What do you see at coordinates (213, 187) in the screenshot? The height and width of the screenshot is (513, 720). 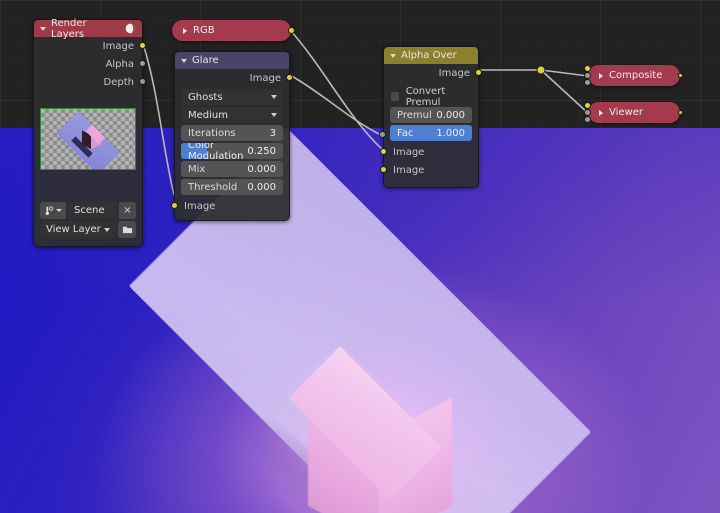 I see `field-label: Threshold` at bounding box center [213, 187].